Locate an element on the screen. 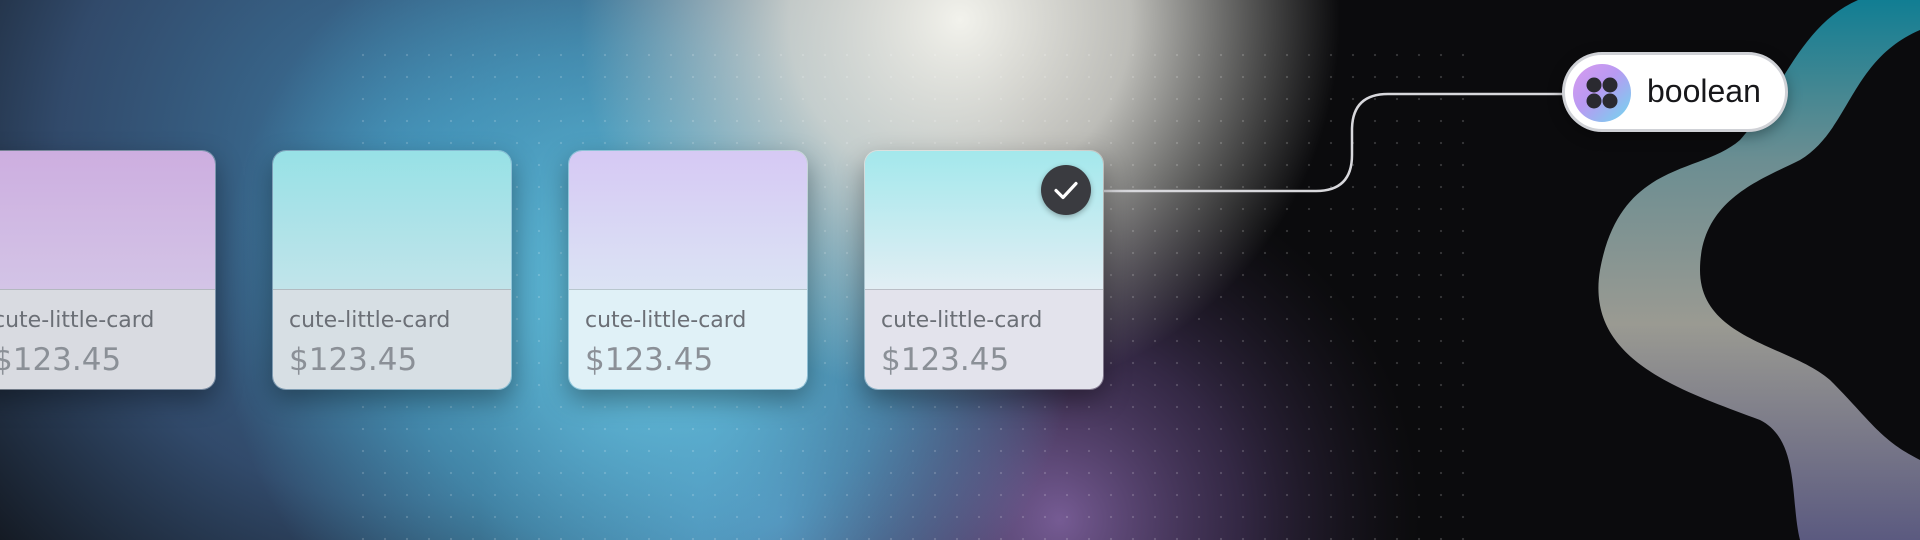 The height and width of the screenshot is (540, 1920). four-dots-logo-icon is located at coordinates (1602, 93).